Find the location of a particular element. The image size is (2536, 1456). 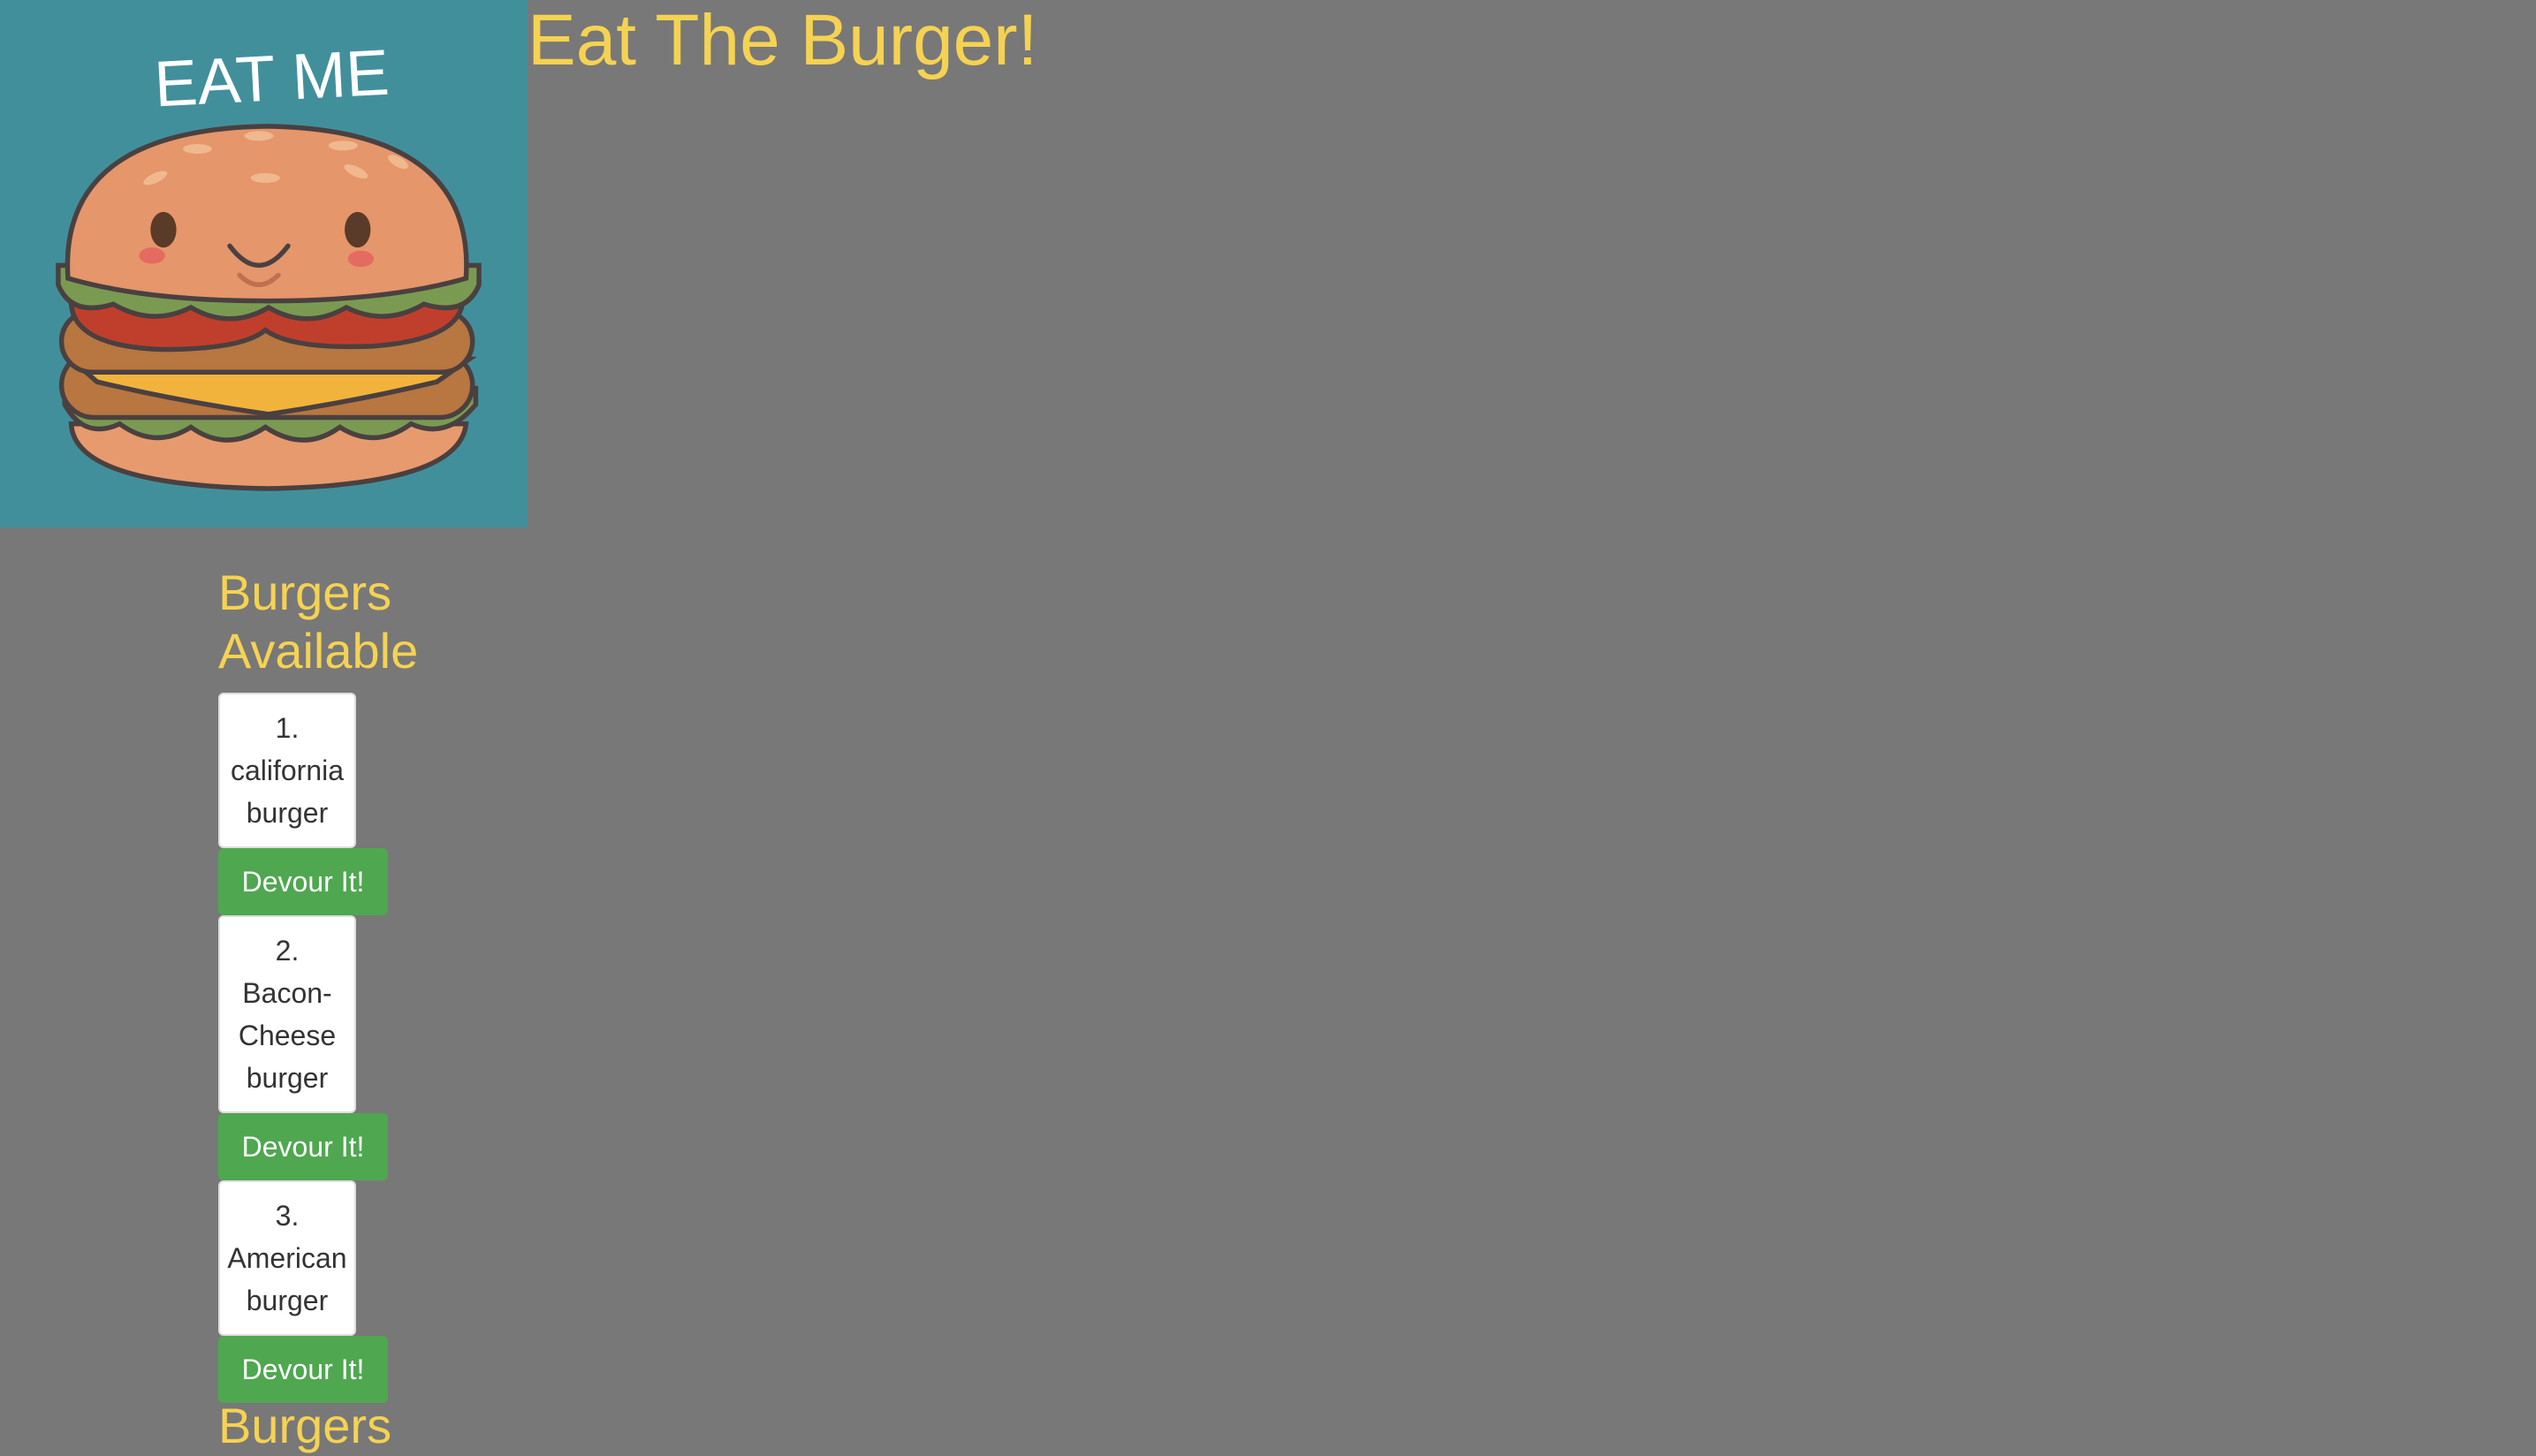

burger-illustration: EAT ME is located at coordinates (264, 263).